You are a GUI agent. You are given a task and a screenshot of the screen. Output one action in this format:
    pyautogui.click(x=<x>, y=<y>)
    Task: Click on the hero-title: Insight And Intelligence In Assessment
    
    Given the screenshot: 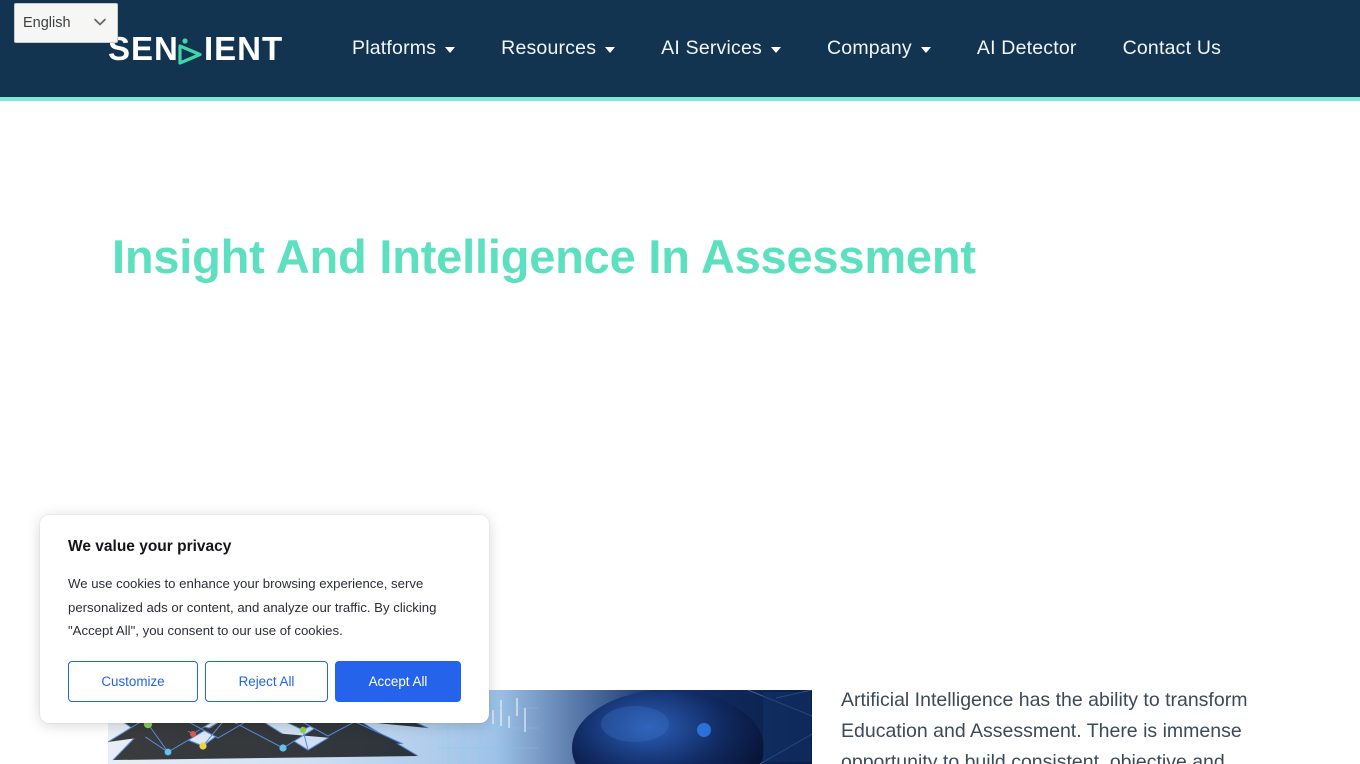 What is the action you would take?
    pyautogui.click(x=544, y=256)
    